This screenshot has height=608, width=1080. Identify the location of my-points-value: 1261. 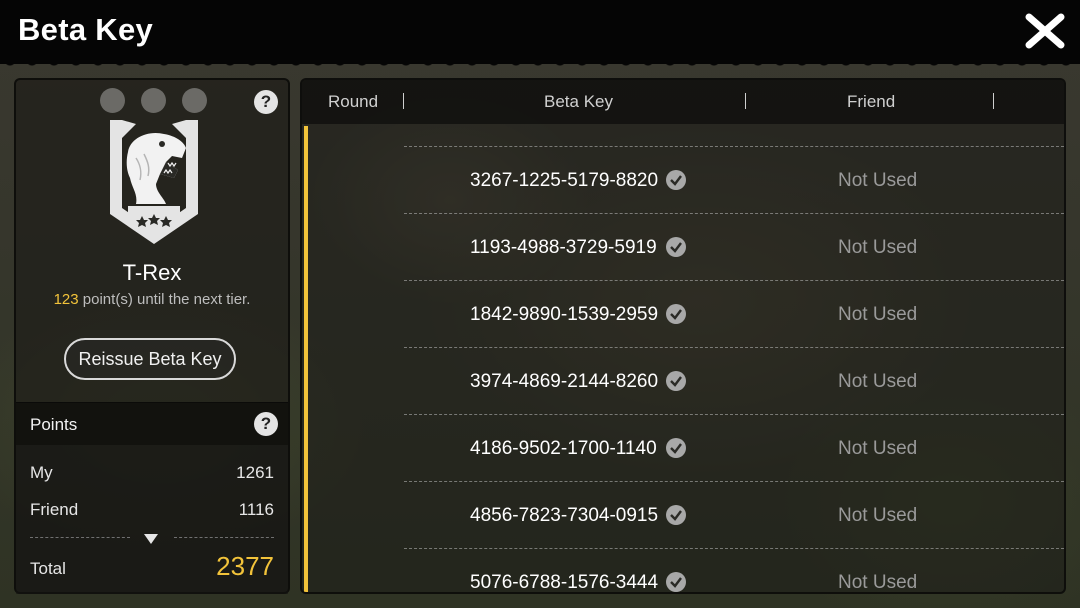
(255, 472).